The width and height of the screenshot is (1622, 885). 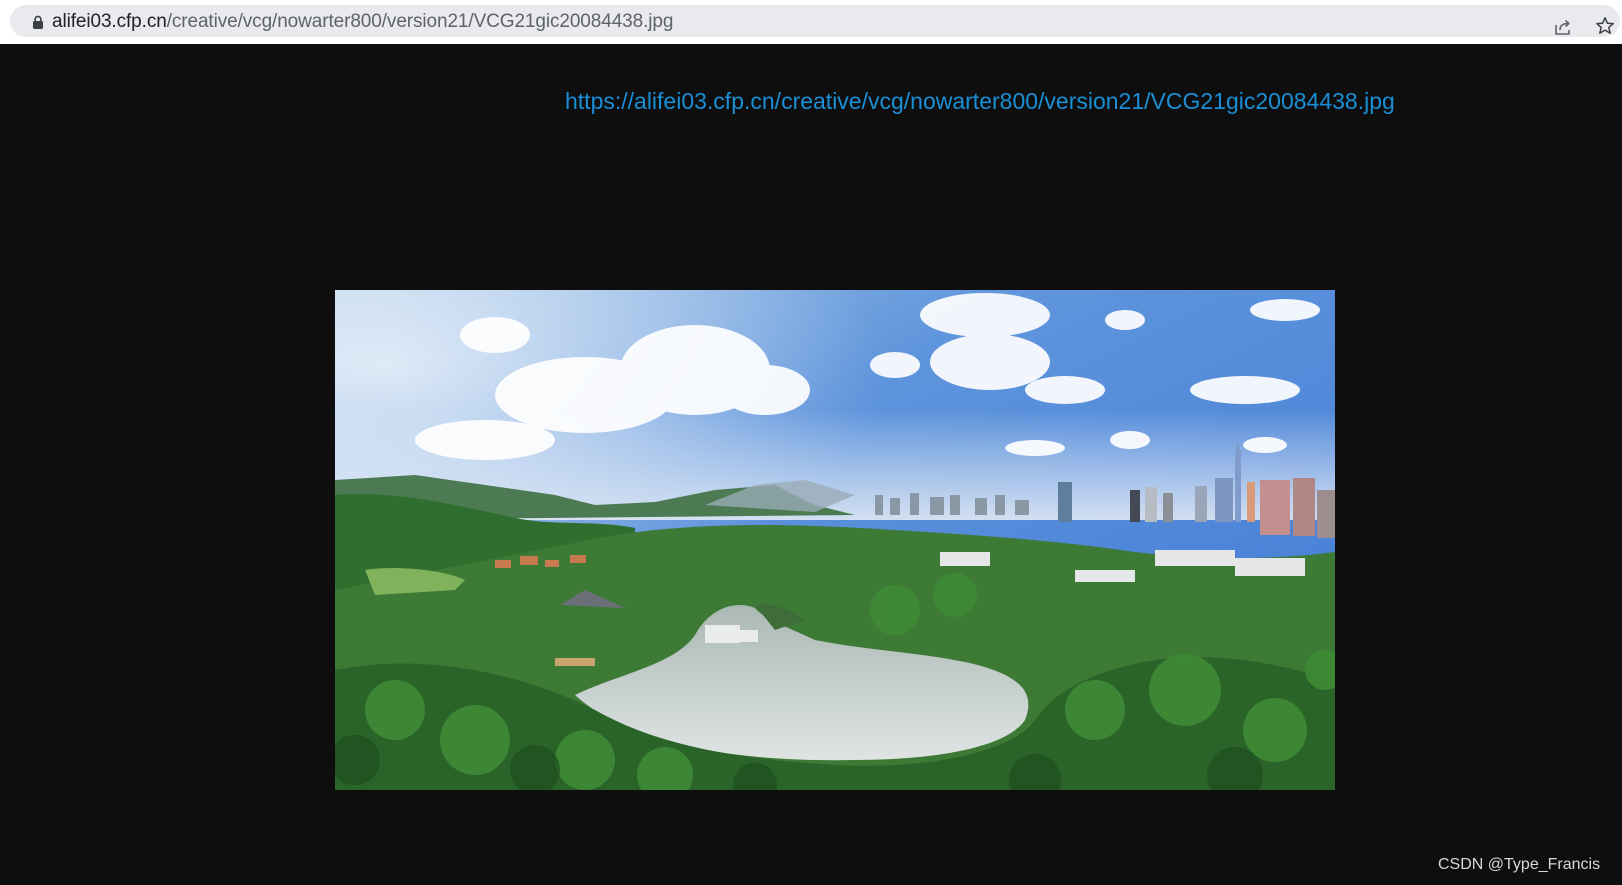 What do you see at coordinates (1563, 27) in the screenshot?
I see `share-icon` at bounding box center [1563, 27].